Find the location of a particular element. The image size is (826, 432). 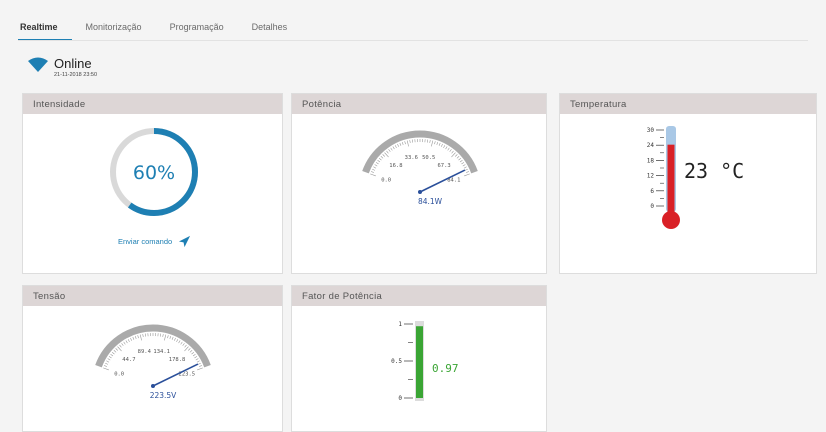

thermometer-label: 24 is located at coordinates (651, 145).